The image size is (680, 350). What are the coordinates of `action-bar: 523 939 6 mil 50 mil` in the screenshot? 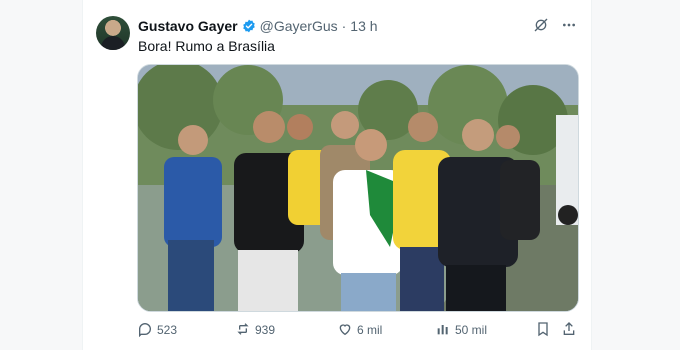 It's located at (357, 330).